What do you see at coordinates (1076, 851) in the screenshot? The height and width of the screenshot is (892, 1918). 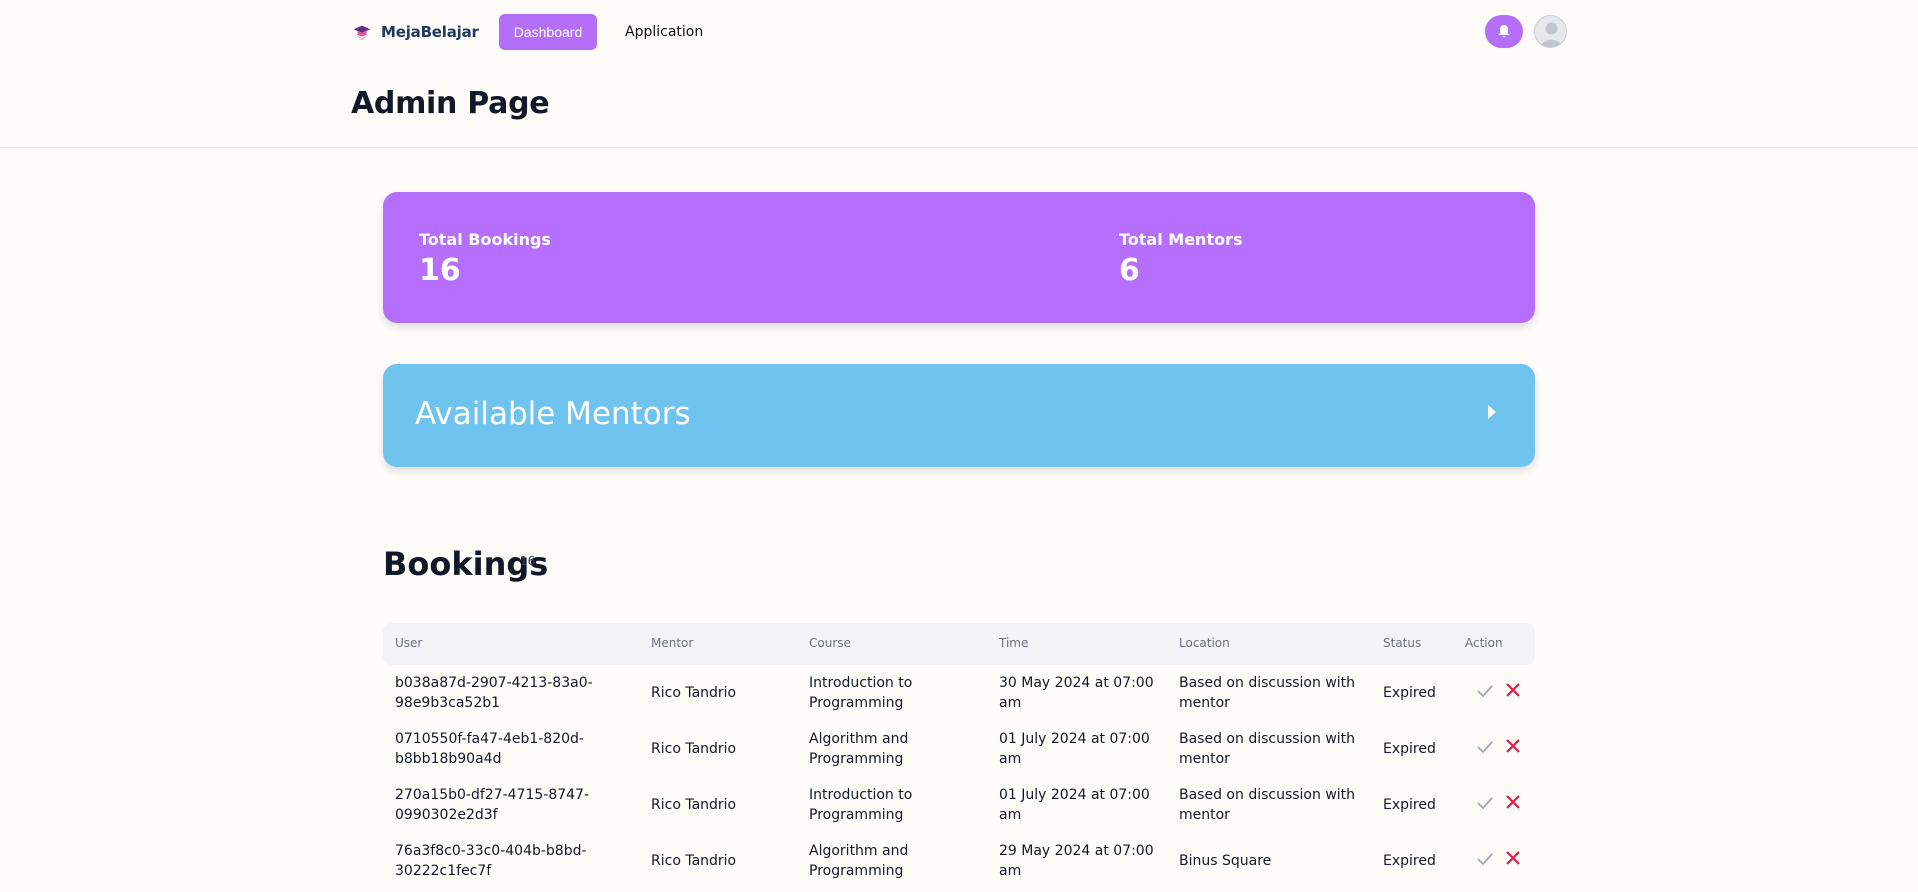 I see `cell-time-line: 29 May 2024 at 07:00` at bounding box center [1076, 851].